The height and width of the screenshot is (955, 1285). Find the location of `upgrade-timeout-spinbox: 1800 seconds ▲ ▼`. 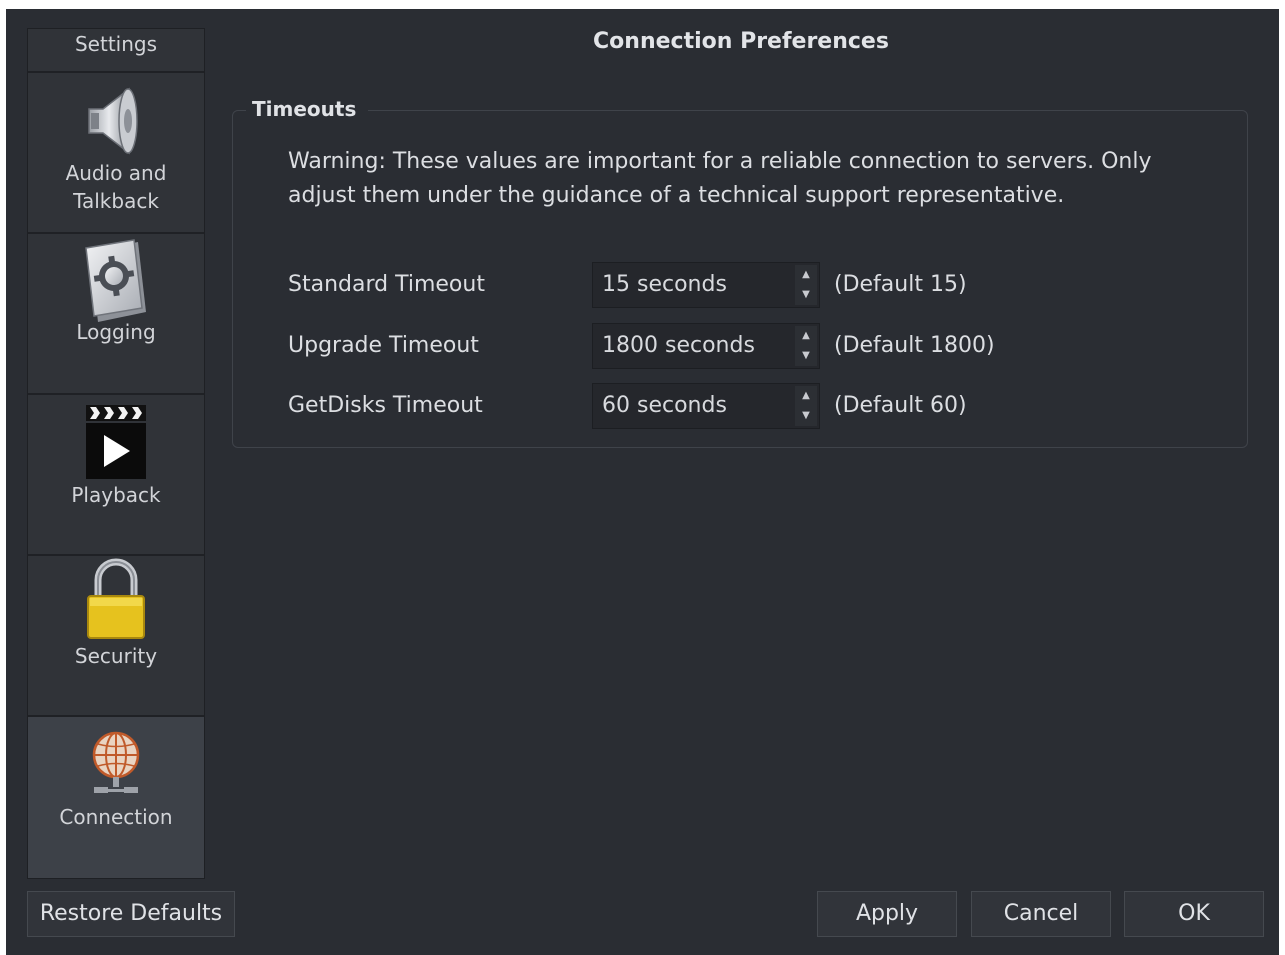

upgrade-timeout-spinbox: 1800 seconds ▲ ▼ is located at coordinates (706, 346).